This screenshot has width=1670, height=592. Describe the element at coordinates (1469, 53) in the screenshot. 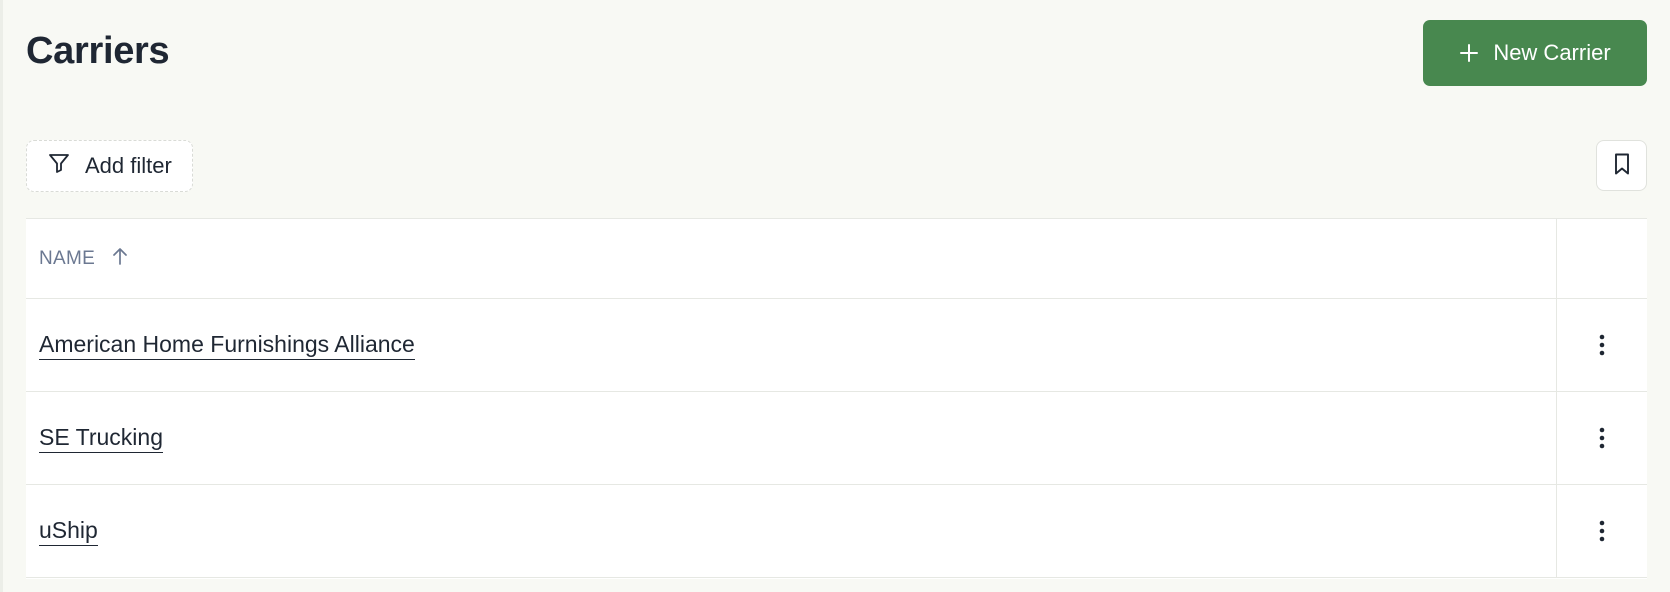

I see `plus-icon` at that location.